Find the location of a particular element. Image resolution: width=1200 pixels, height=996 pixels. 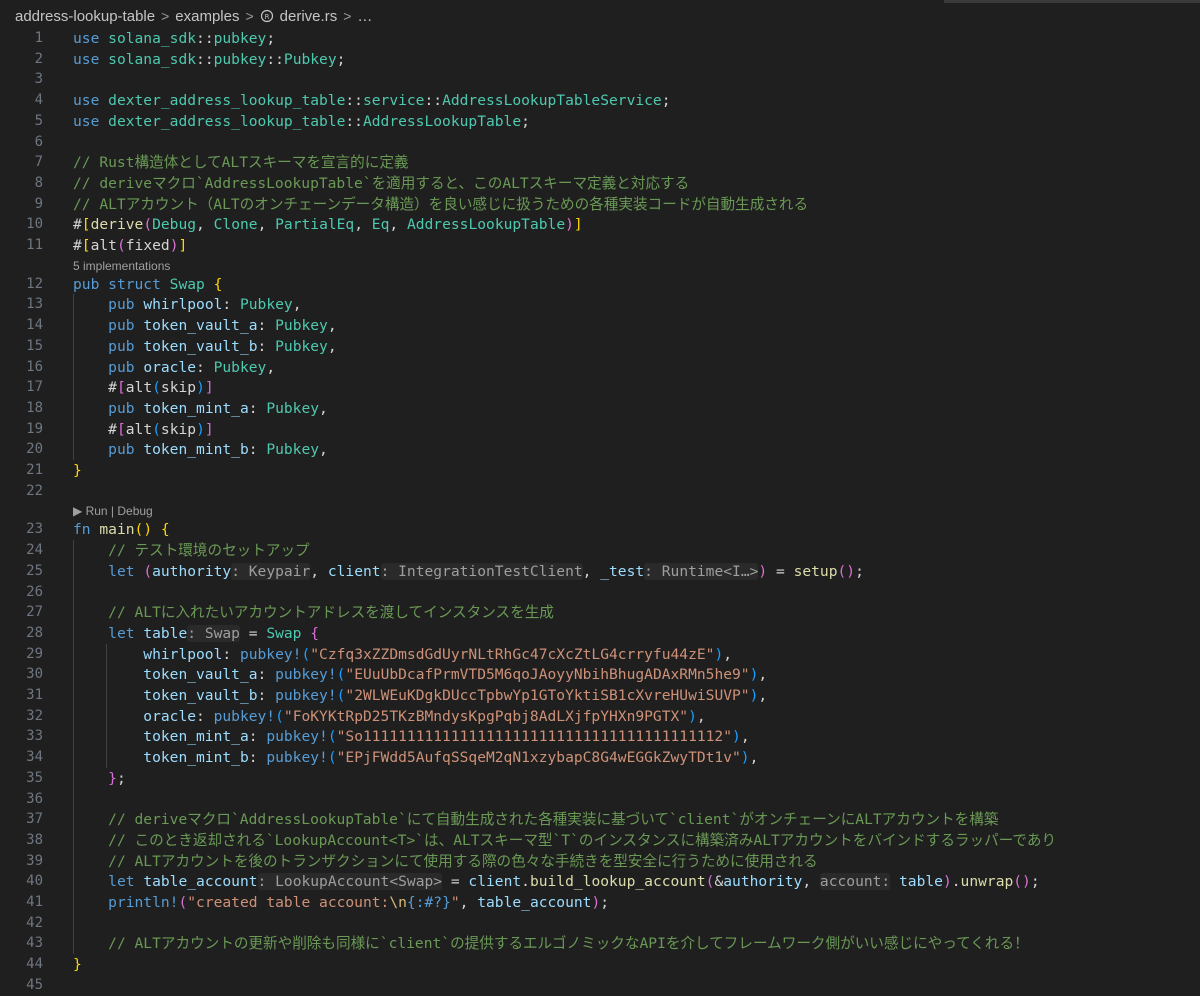

code-line: 36 is located at coordinates (600, 799).